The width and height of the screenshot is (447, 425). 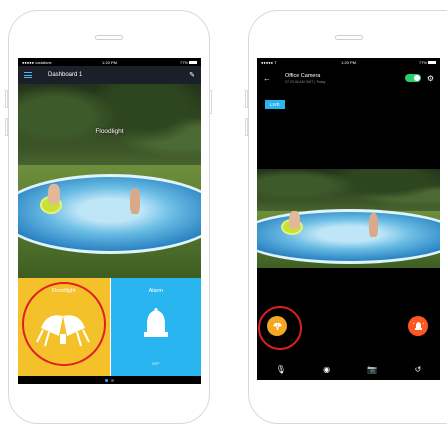 What do you see at coordinates (348, 369) in the screenshot?
I see `camera-toolbar: 🎙 ◉ 📷 ↺` at bounding box center [348, 369].